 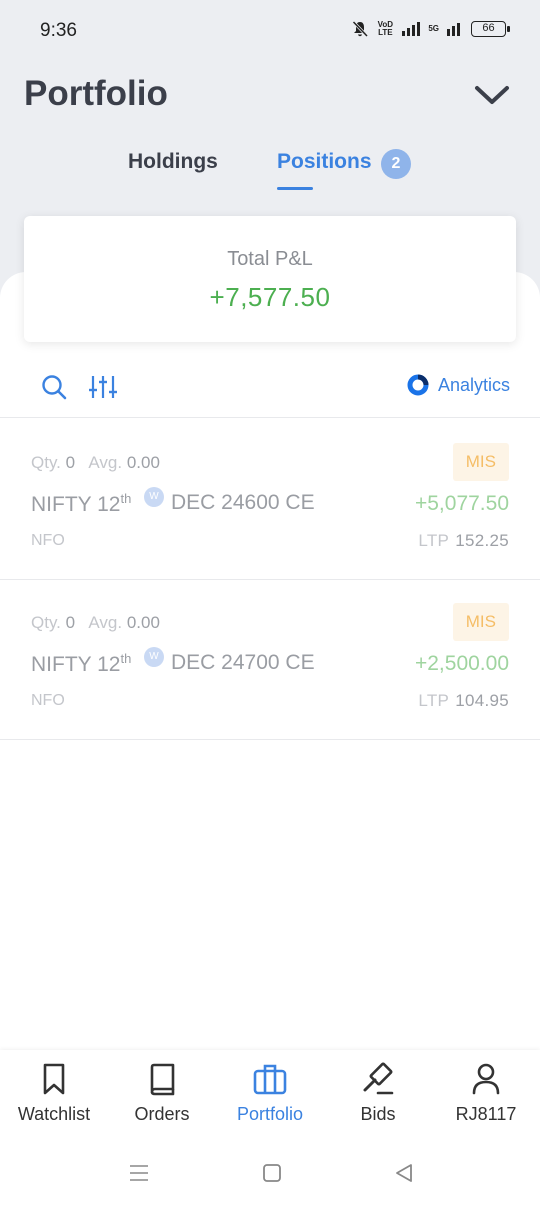 I want to click on nav-watchlist: Watchlist, so click(x=54, y=1100).